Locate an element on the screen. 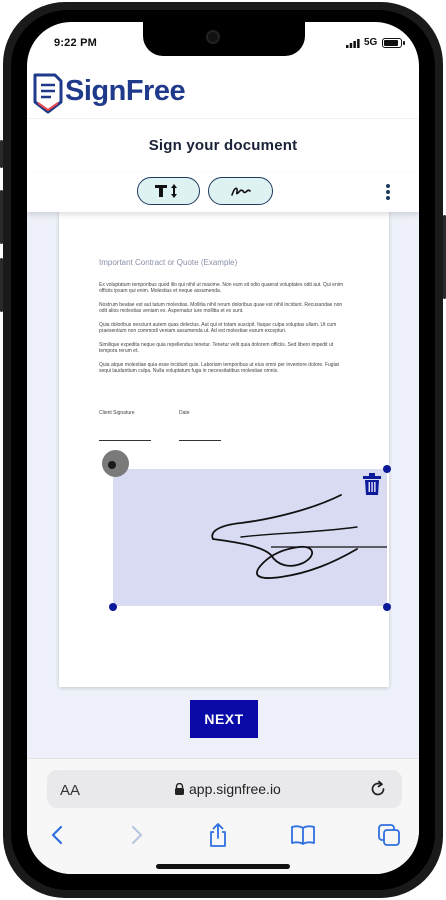 The width and height of the screenshot is (446, 900). url-text: app.signfree.io is located at coordinates (235, 789).